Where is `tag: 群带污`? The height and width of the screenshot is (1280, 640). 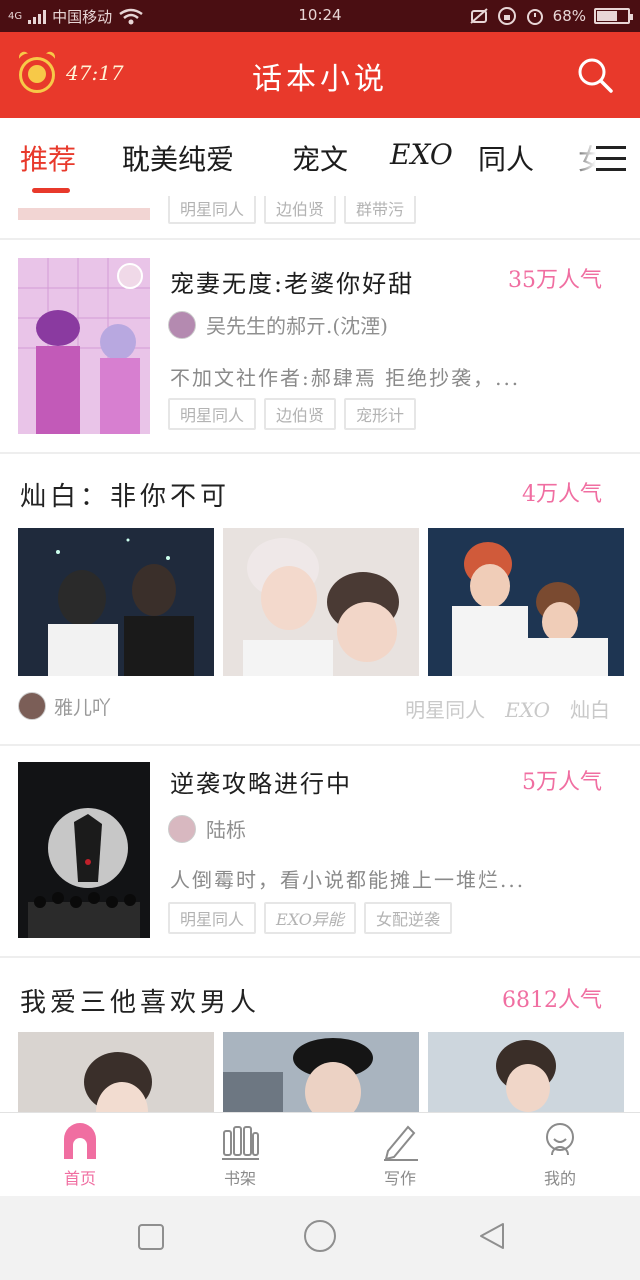
tag: 群带污 is located at coordinates (380, 210).